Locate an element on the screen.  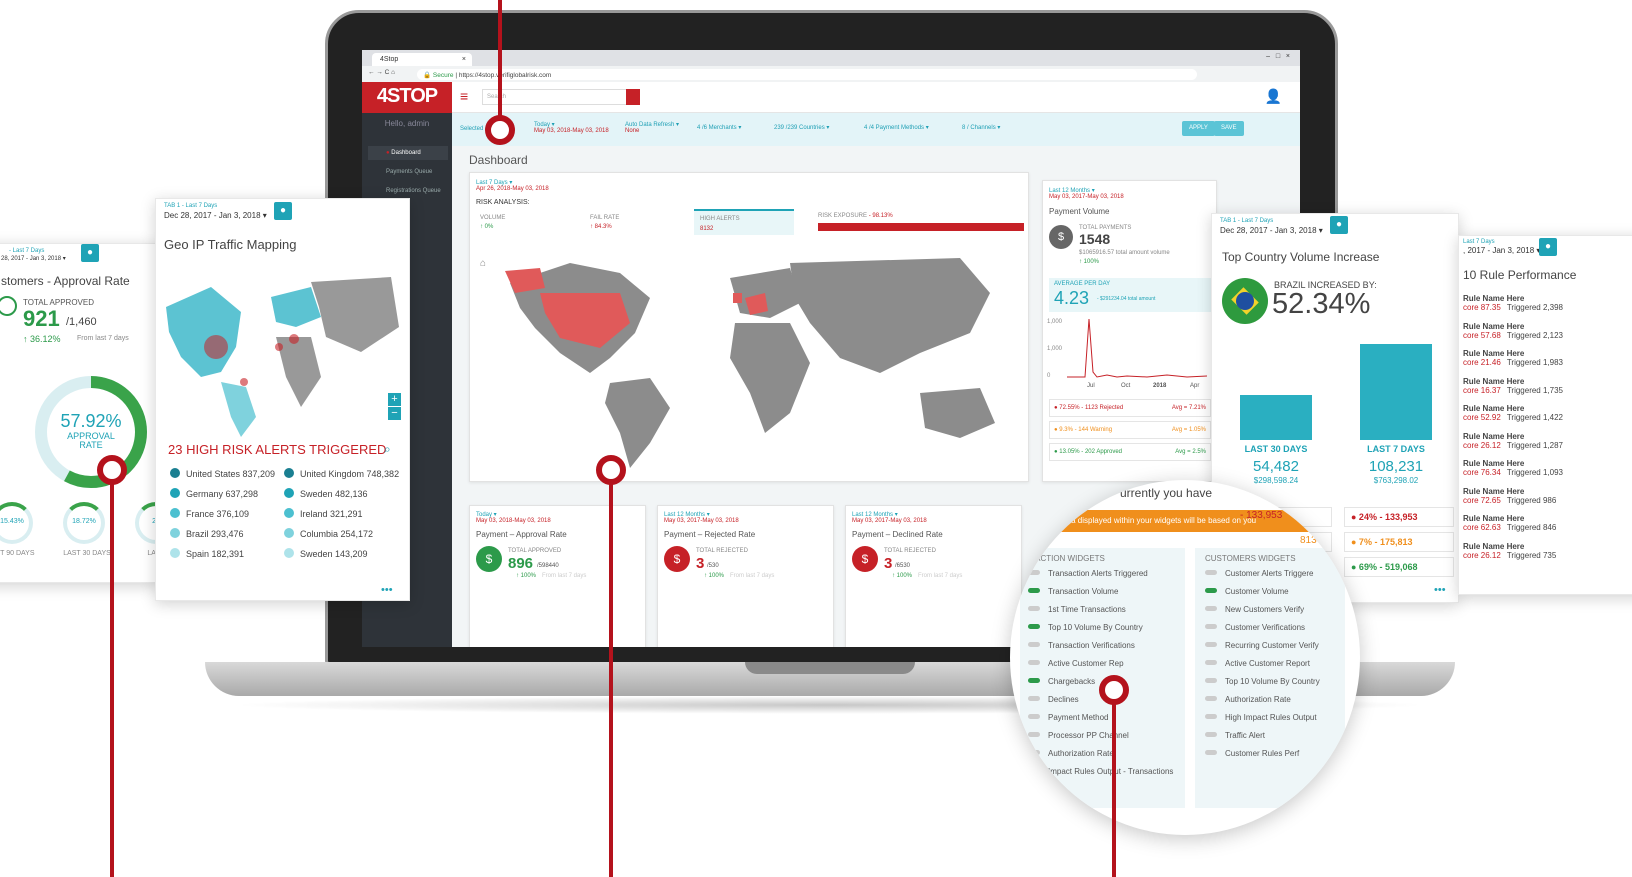
save-button: SAVE is located at coordinates (1229, 128).